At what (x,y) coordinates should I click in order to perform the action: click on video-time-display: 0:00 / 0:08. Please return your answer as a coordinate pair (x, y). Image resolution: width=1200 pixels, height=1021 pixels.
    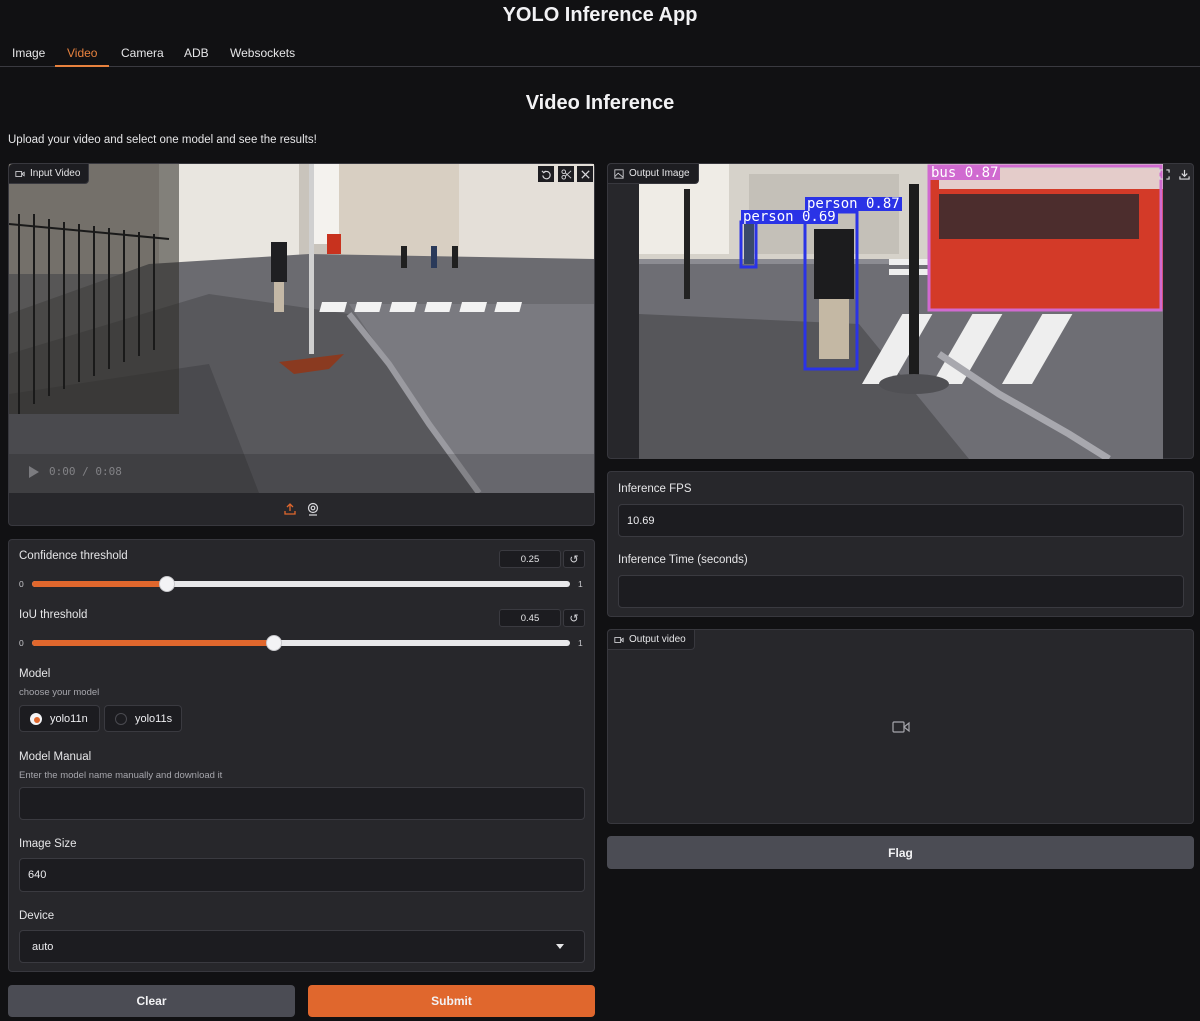
    Looking at the image, I should click on (85, 471).